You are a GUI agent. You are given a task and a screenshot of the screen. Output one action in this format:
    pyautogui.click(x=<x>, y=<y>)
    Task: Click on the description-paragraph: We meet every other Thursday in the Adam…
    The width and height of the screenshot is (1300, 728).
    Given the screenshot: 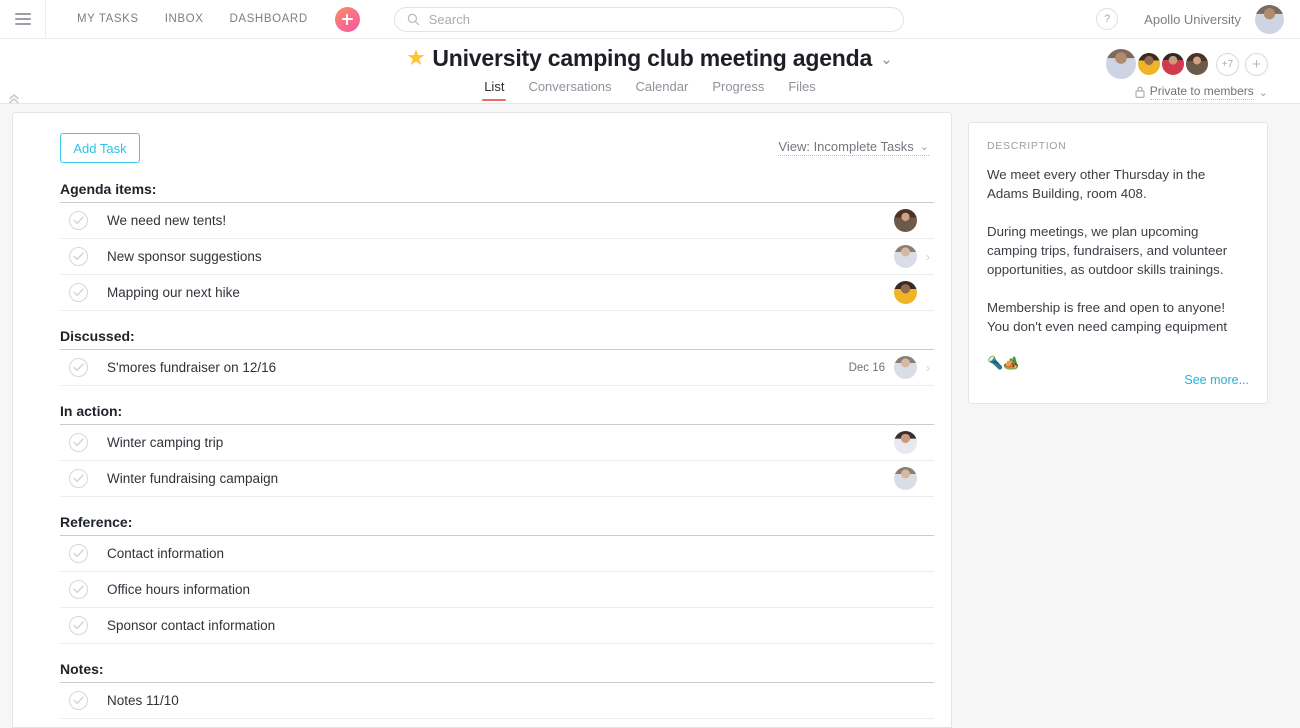 What is the action you would take?
    pyautogui.click(x=1096, y=184)
    